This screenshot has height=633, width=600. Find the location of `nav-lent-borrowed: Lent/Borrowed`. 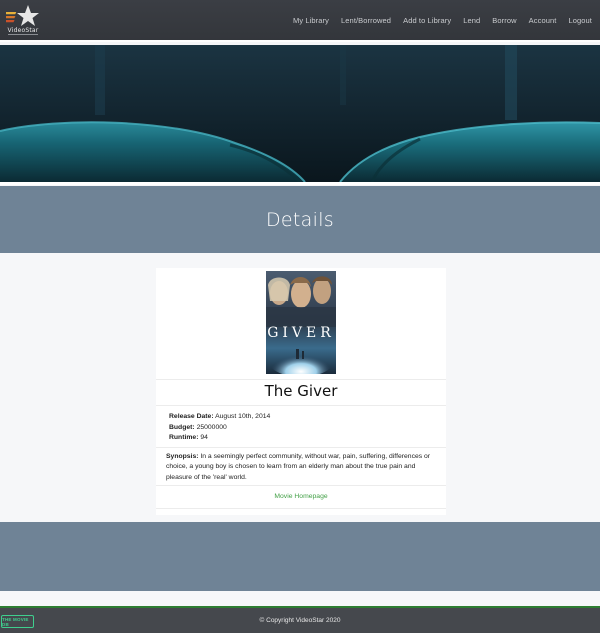

nav-lent-borrowed: Lent/Borrowed is located at coordinates (366, 20).